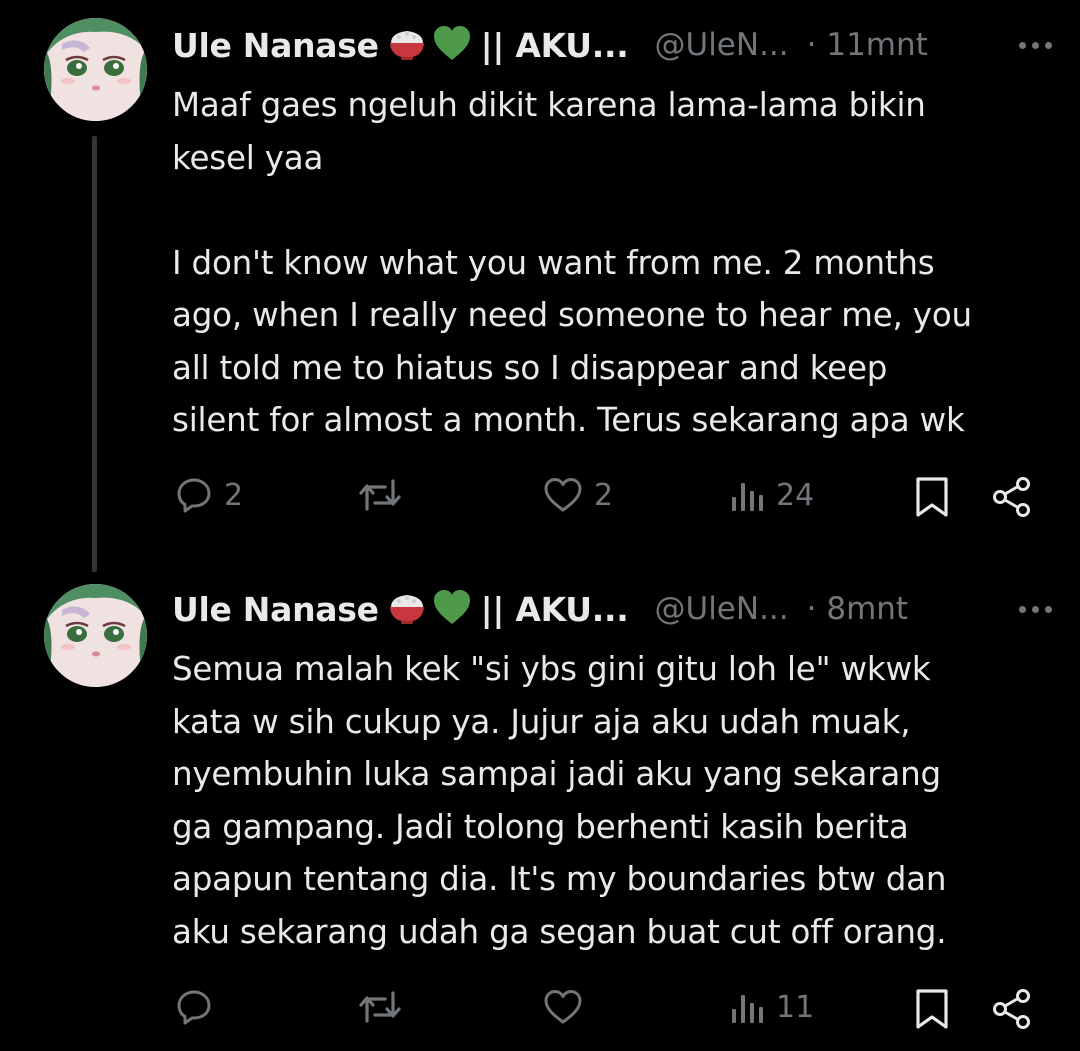 The image size is (1080, 1051). What do you see at coordinates (604, 495) in the screenshot?
I see `like-count: 2` at bounding box center [604, 495].